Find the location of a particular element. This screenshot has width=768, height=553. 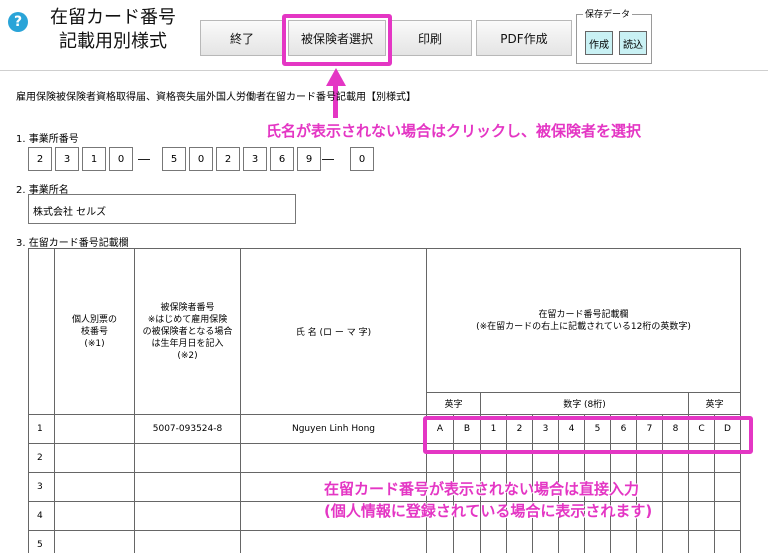

row-number-cell: 5 is located at coordinates (41, 541).